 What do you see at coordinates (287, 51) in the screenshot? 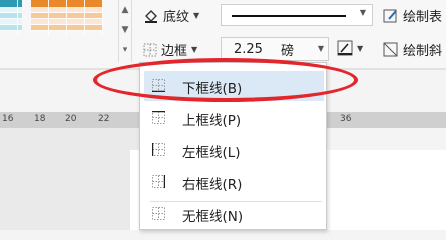
I see `line-weight-unit: 磅` at bounding box center [287, 51].